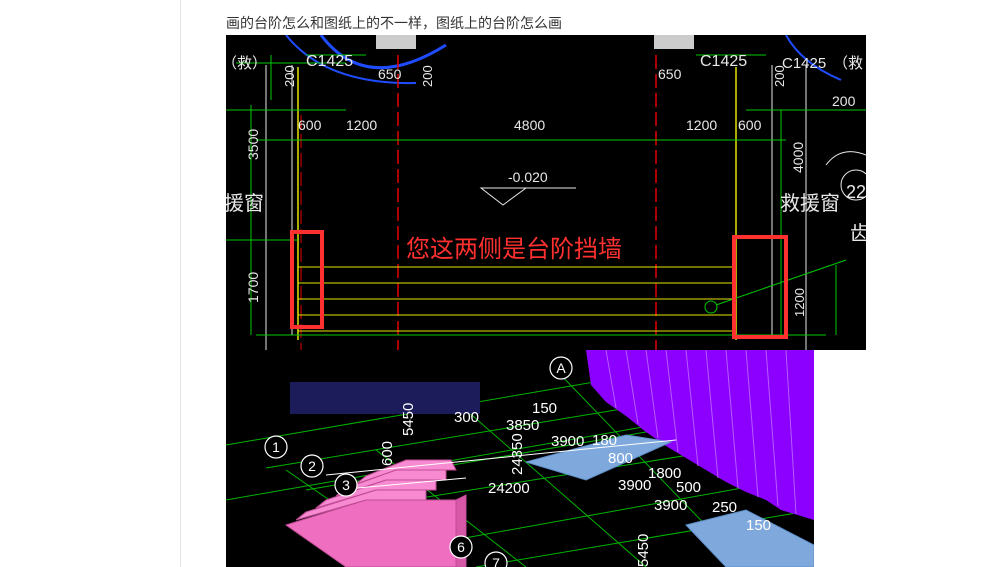  Describe the element at coordinates (387, 453) in the screenshot. I see `label-600: 600` at that location.